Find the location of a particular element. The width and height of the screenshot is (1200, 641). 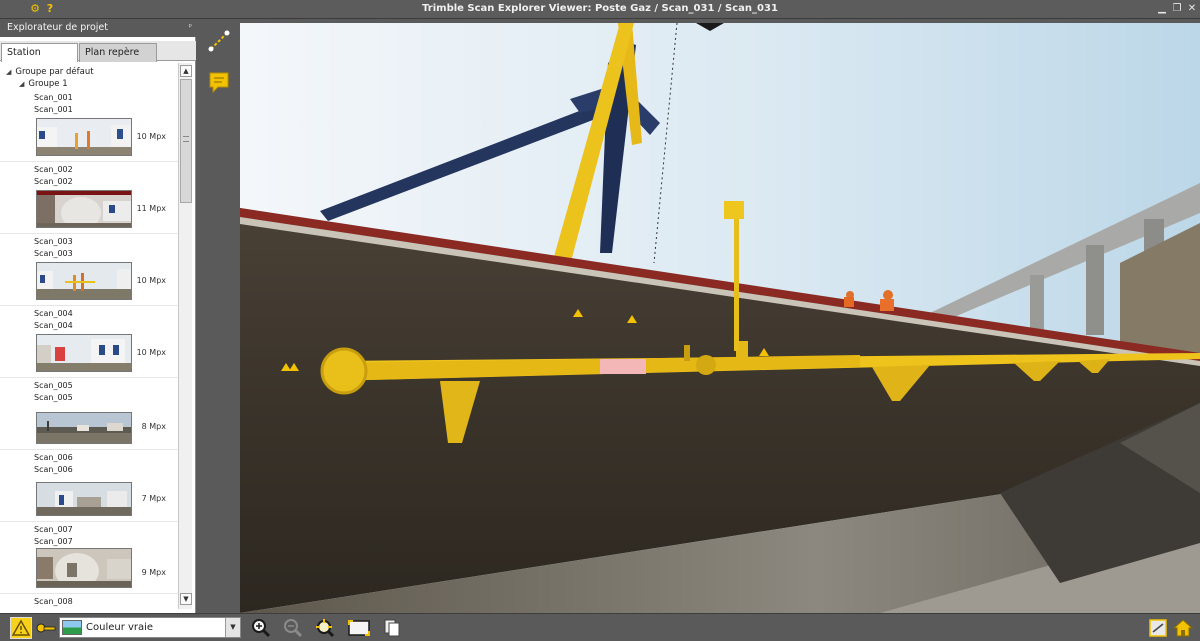

close-icon: ✕ is located at coordinates (1192, 9).